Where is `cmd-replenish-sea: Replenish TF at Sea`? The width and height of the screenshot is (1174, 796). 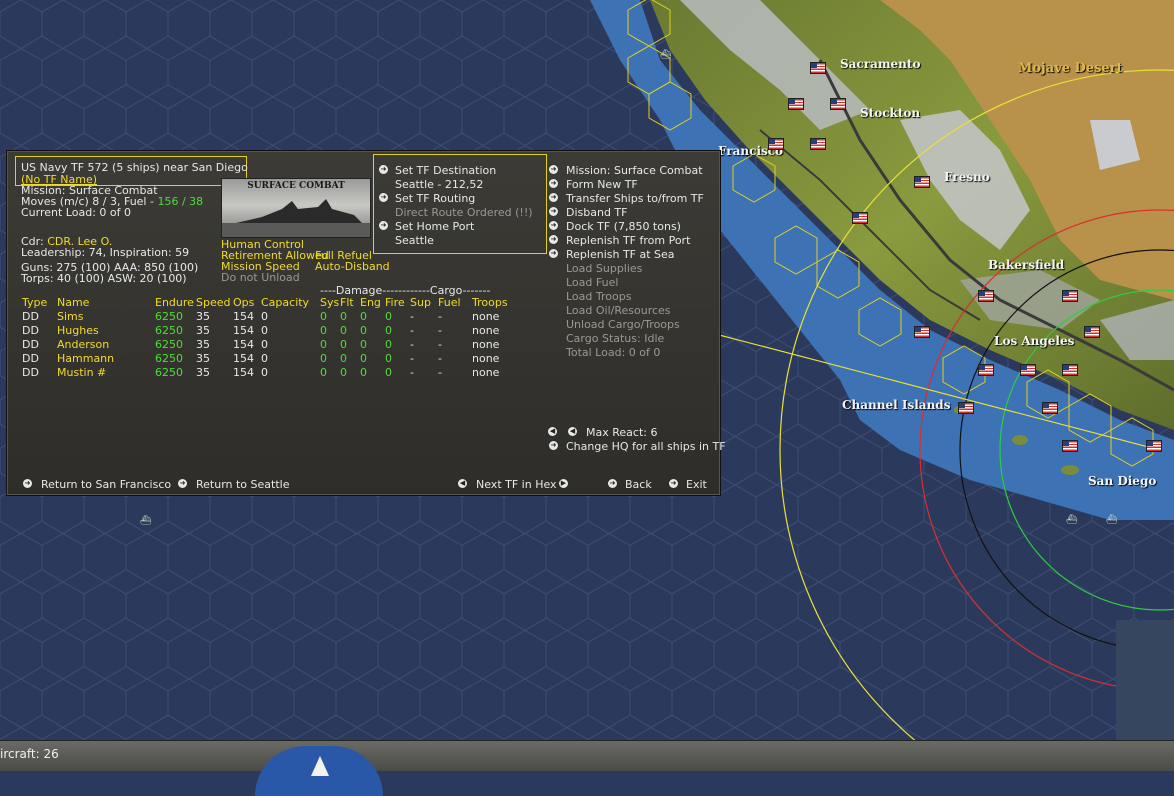 cmd-replenish-sea: Replenish TF at Sea is located at coordinates (620, 255).